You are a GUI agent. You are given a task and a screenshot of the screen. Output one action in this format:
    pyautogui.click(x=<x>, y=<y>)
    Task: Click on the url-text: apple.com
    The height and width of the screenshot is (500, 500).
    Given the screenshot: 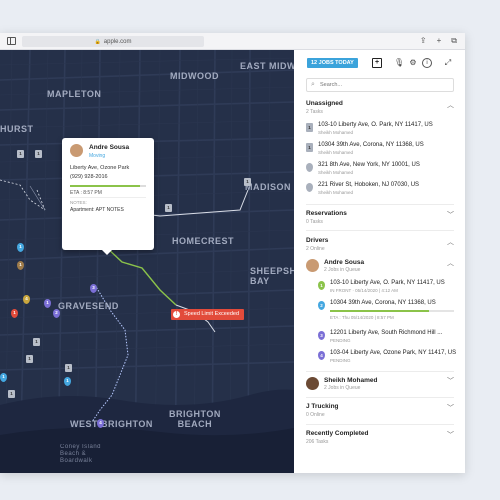 What is the action you would take?
    pyautogui.click(x=117, y=41)
    